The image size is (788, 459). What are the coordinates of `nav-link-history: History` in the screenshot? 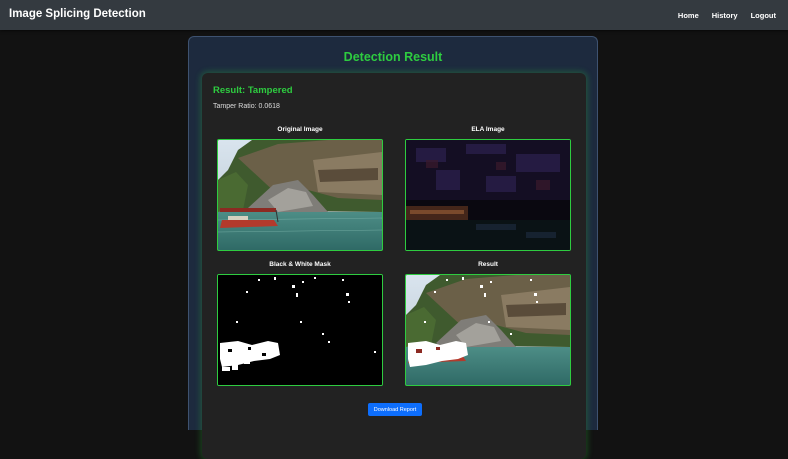 It's located at (725, 15).